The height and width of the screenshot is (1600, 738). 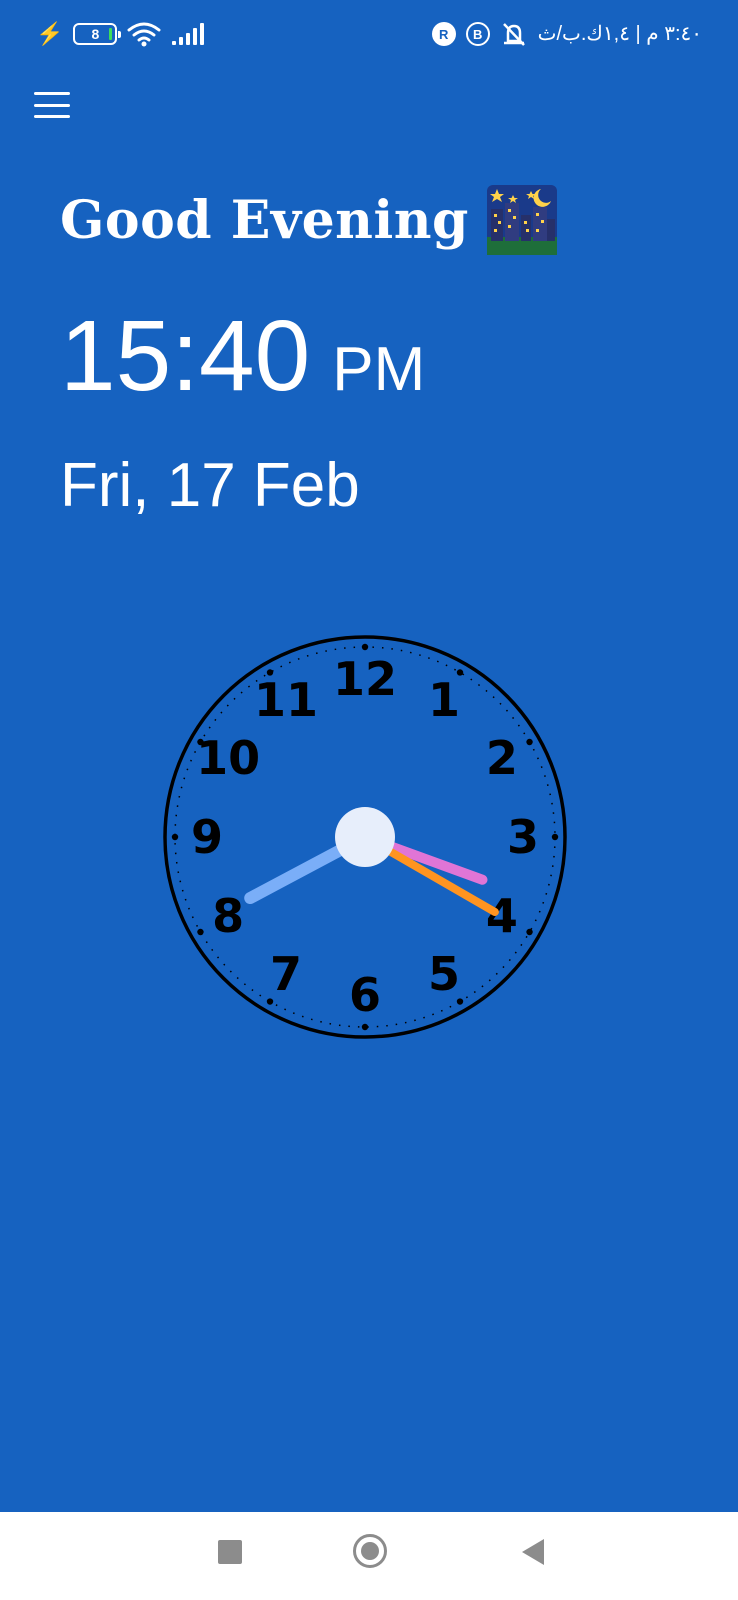 What do you see at coordinates (502, 758) in the screenshot?
I see `clock-number: 2` at bounding box center [502, 758].